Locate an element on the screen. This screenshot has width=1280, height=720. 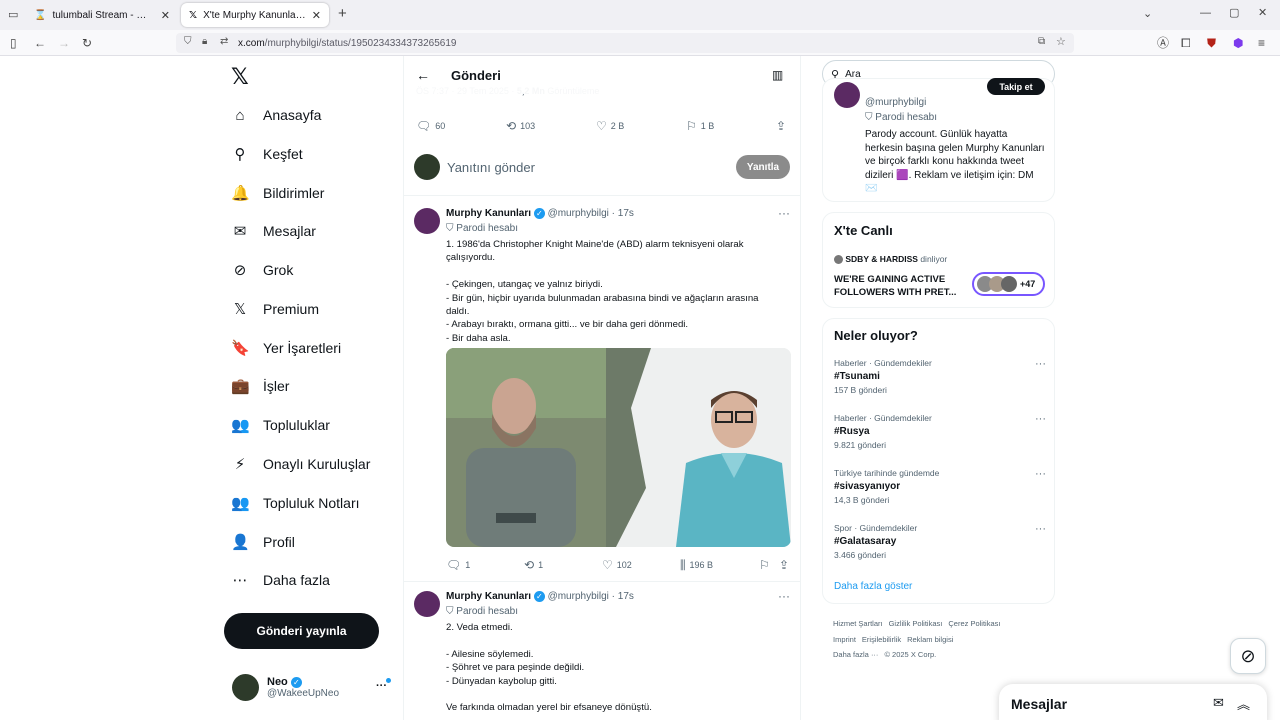
sidebar-item-onaylı-kuruluşlar: ⚡ Onaylı Kuruluşlar is located at coordinates (301, 464).